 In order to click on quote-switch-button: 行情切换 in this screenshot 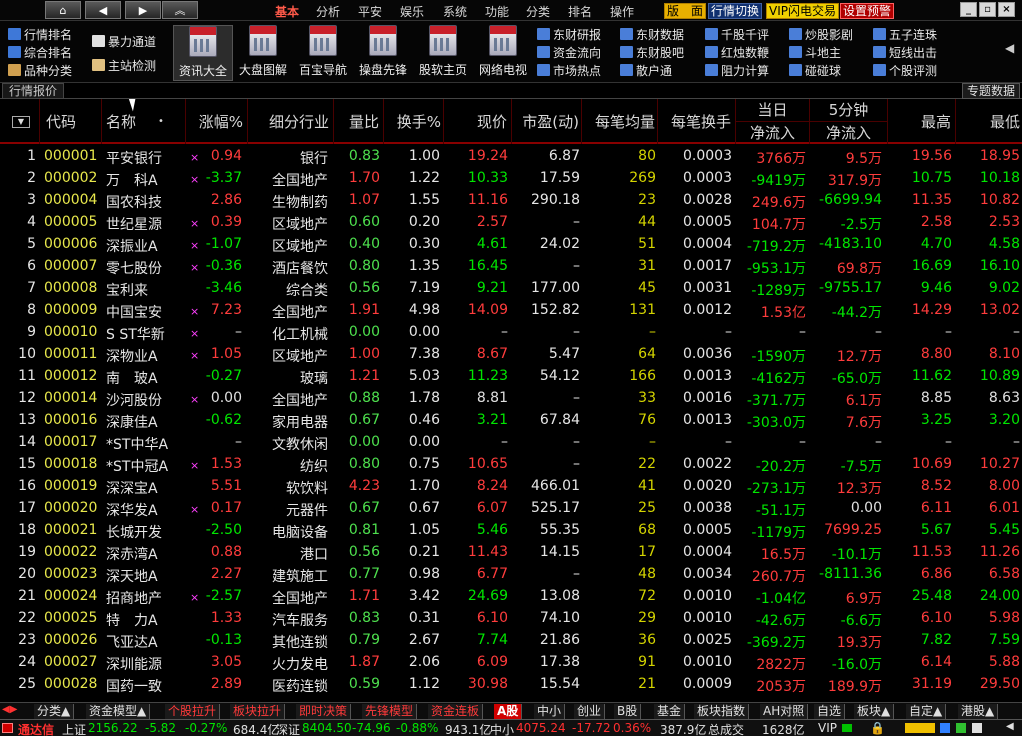, I will do `click(735, 11)`.